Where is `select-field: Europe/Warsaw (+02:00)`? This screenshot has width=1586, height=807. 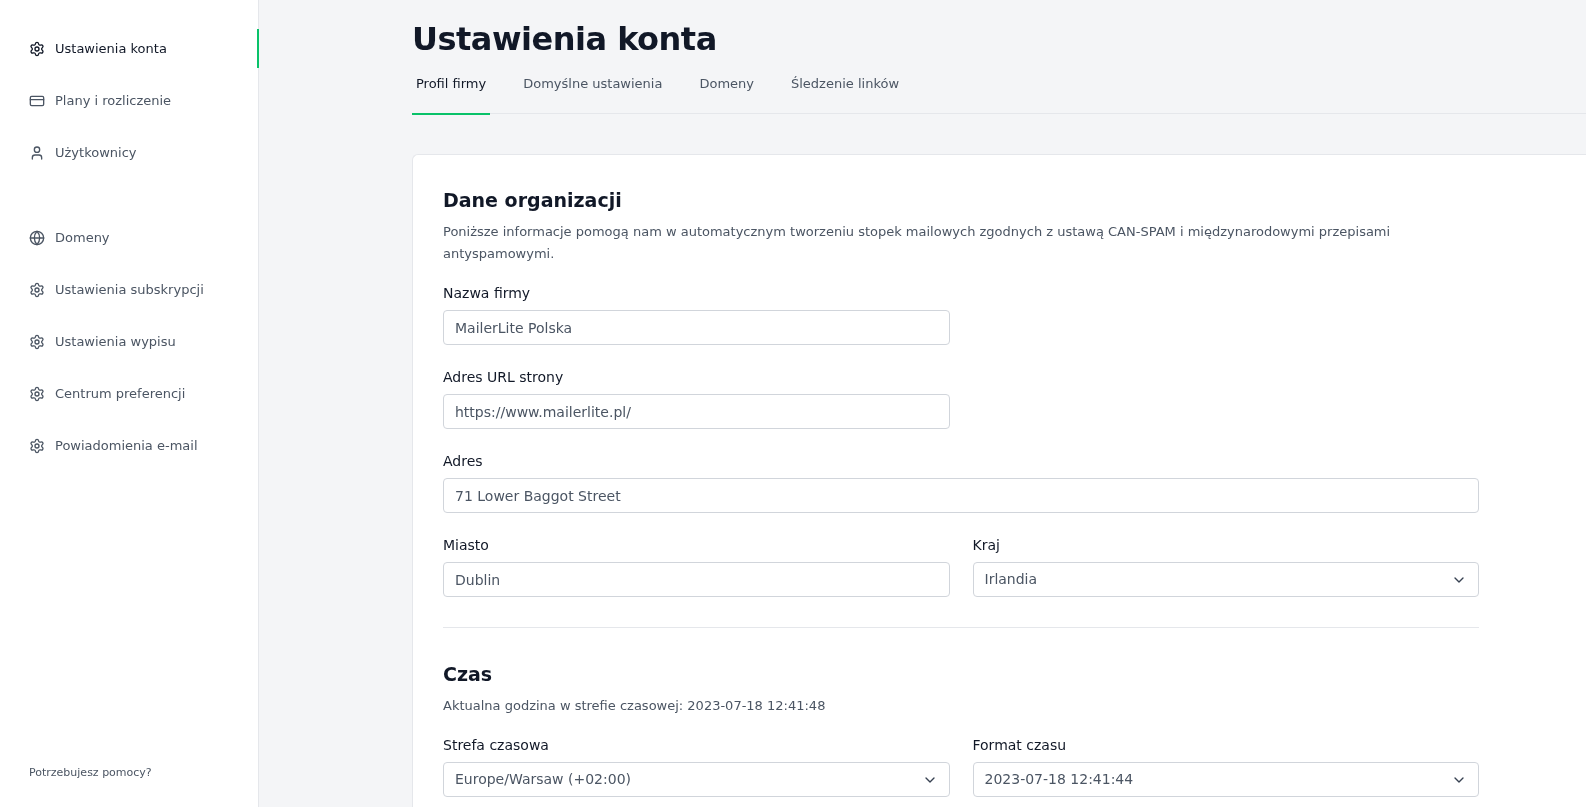 select-field: Europe/Warsaw (+02:00) is located at coordinates (696, 779).